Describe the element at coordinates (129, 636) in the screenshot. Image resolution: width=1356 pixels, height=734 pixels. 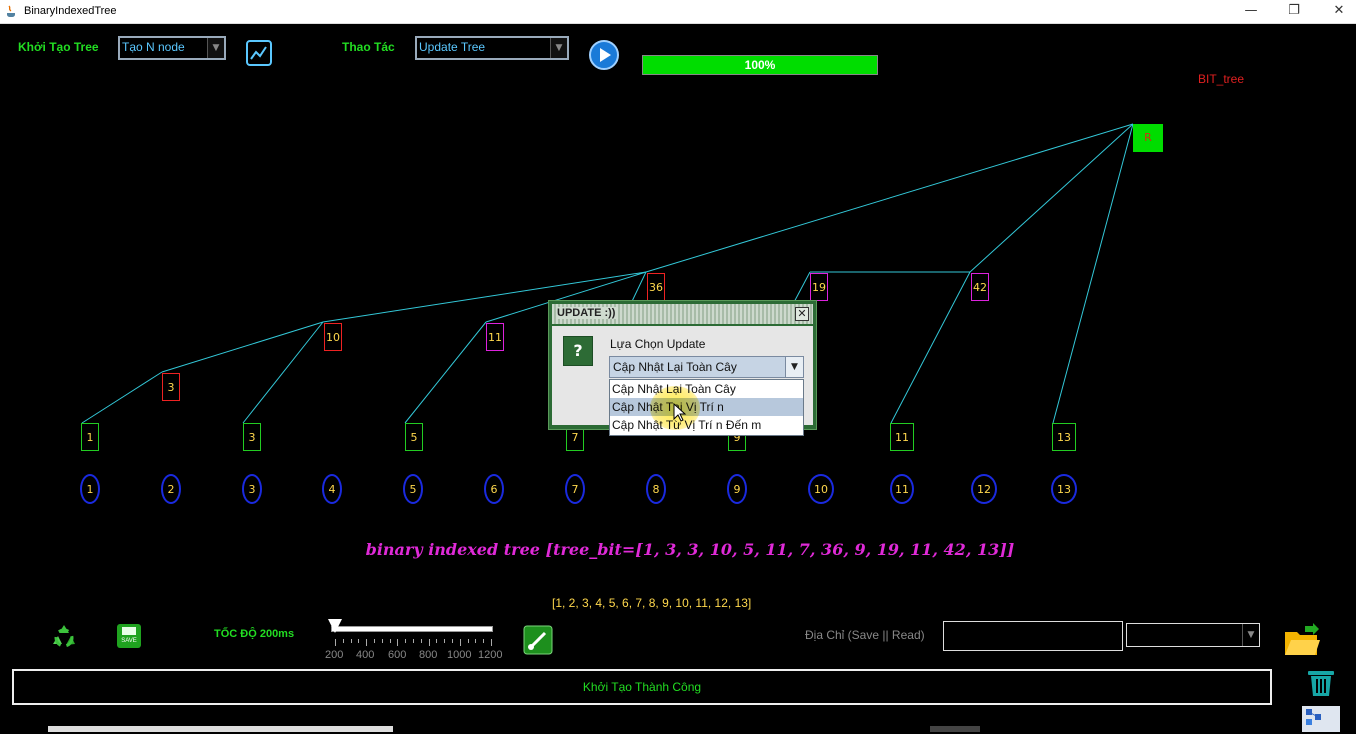
I see `save-icon: SAVE` at that location.